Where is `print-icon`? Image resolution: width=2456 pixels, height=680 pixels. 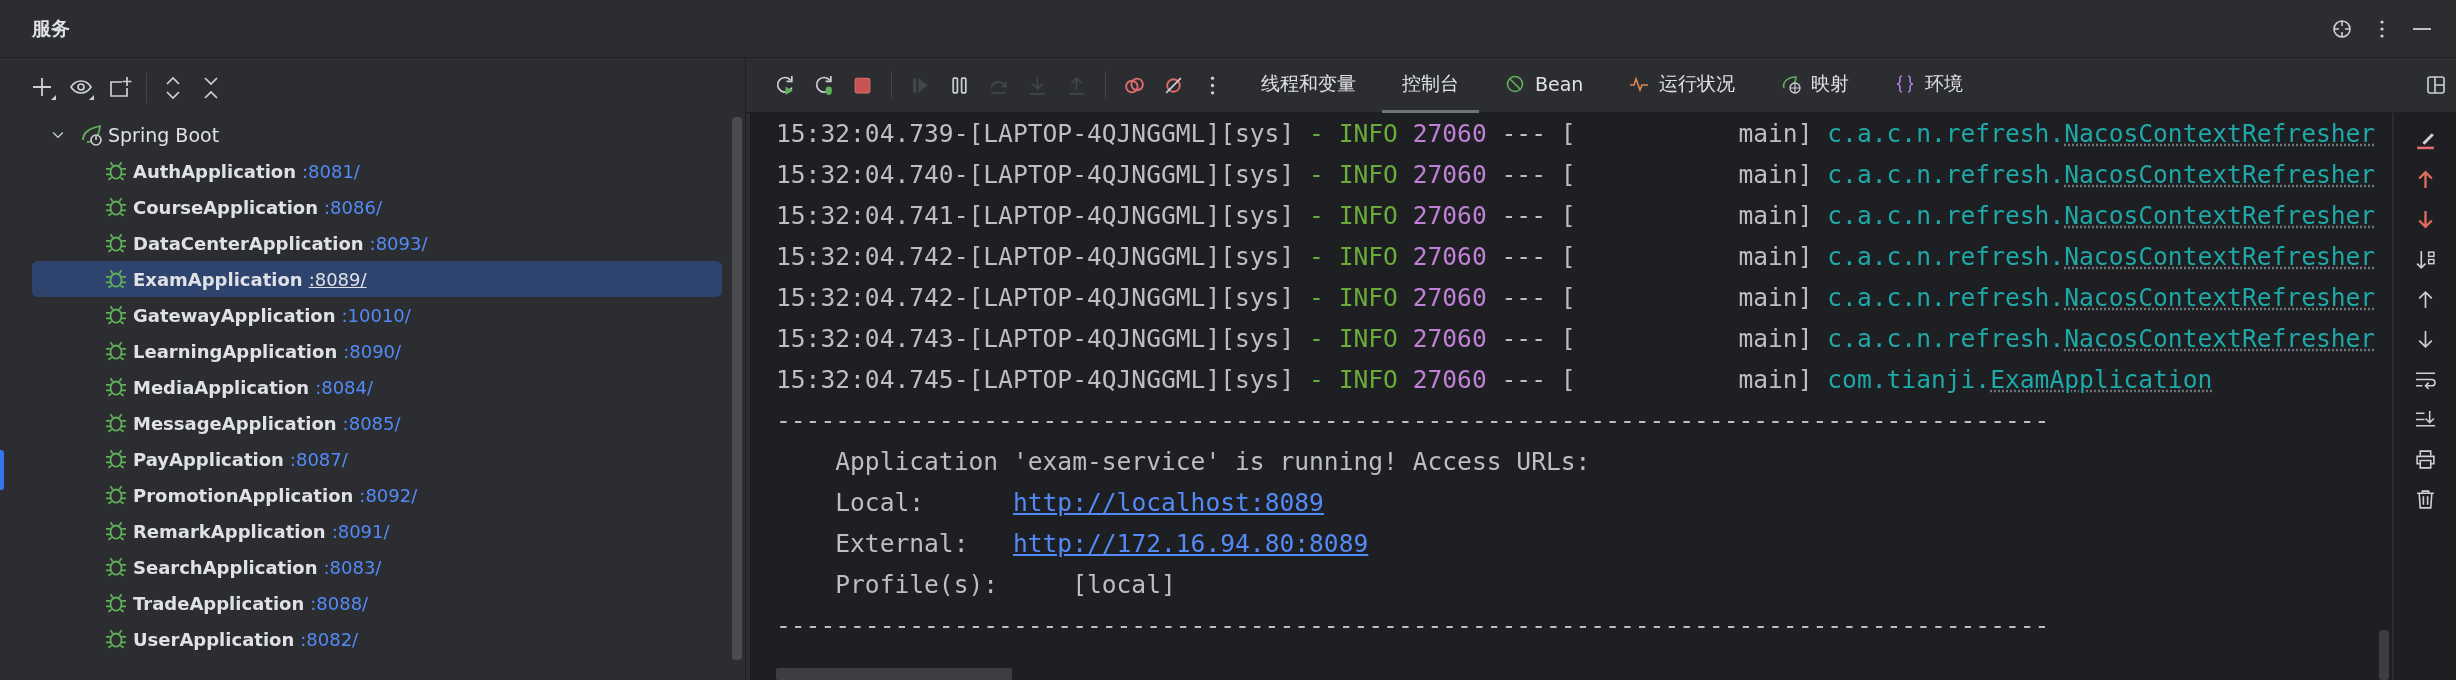
print-icon is located at coordinates (2425, 459).